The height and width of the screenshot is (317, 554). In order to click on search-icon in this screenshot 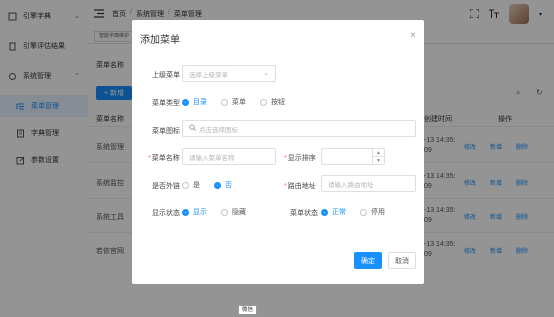, I will do `click(192, 128)`.